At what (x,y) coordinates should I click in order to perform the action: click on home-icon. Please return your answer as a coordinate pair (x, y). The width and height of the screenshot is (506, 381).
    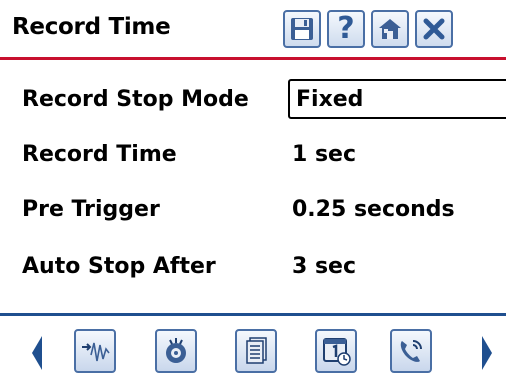
    Looking at the image, I should click on (390, 29).